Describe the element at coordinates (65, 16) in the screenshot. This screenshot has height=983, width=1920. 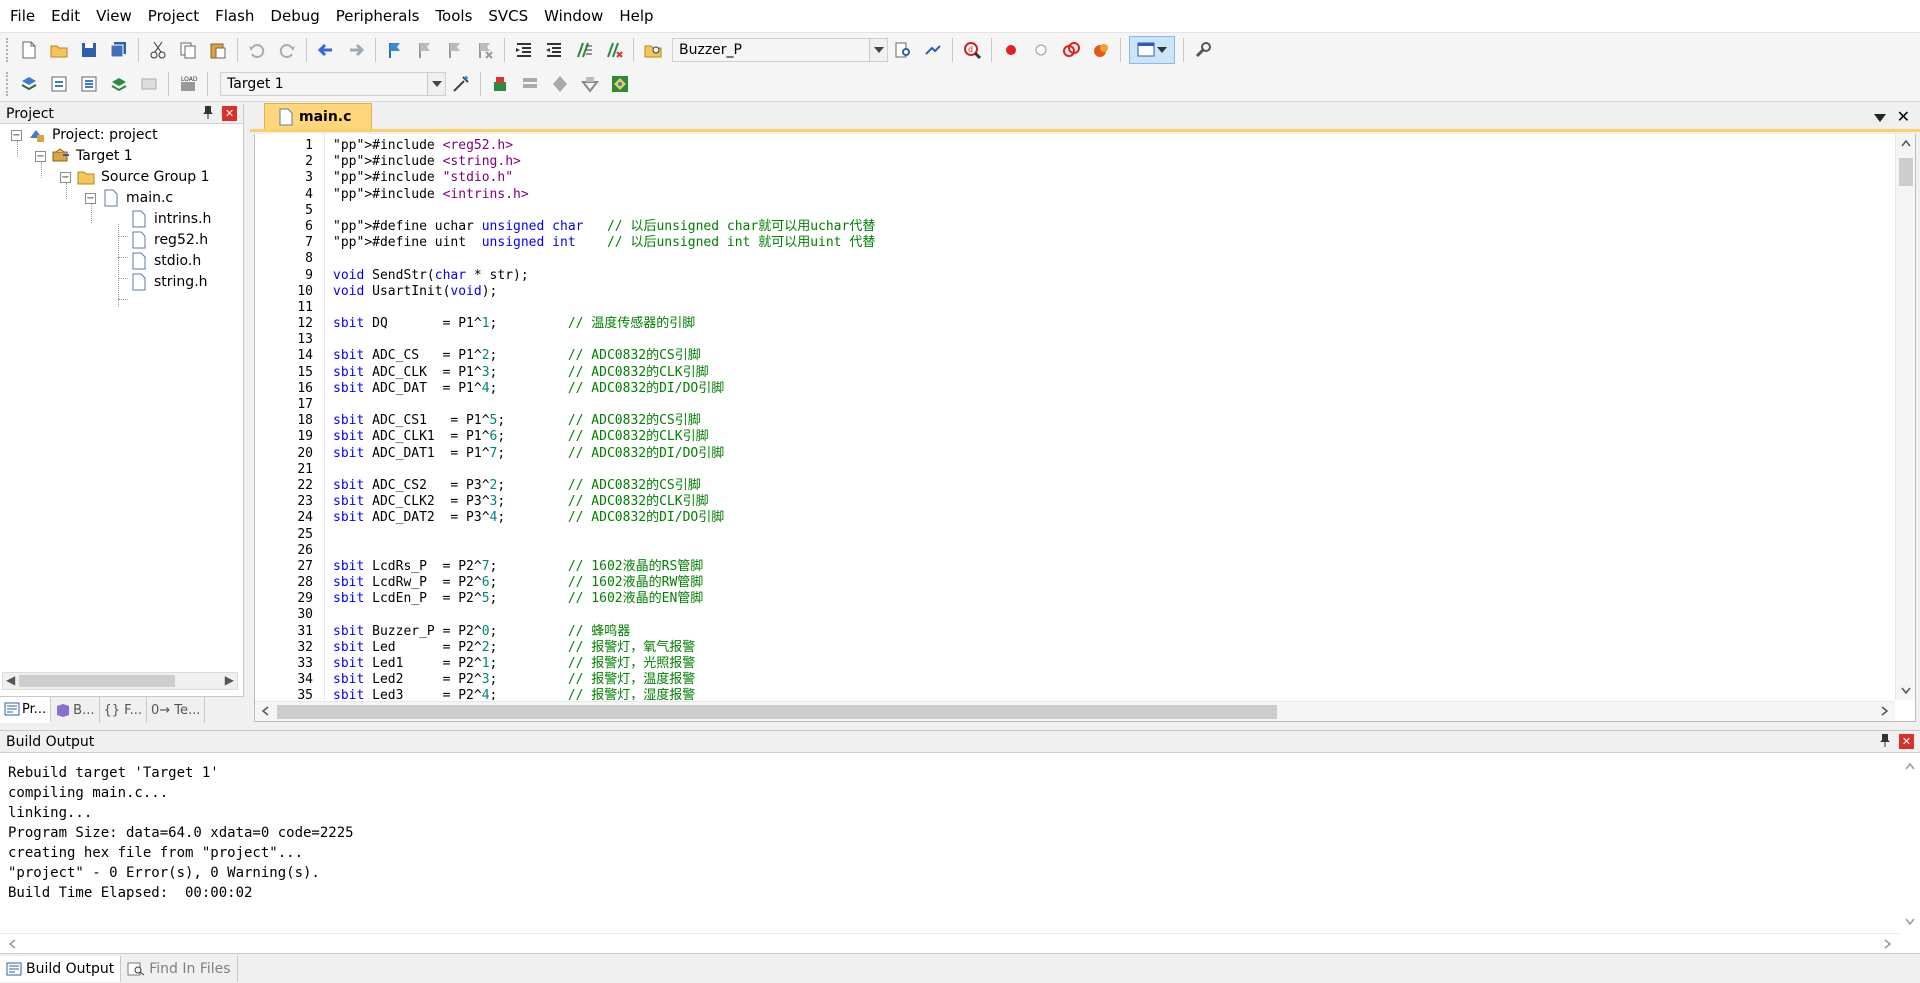
I see `menu-edit: Edit` at that location.